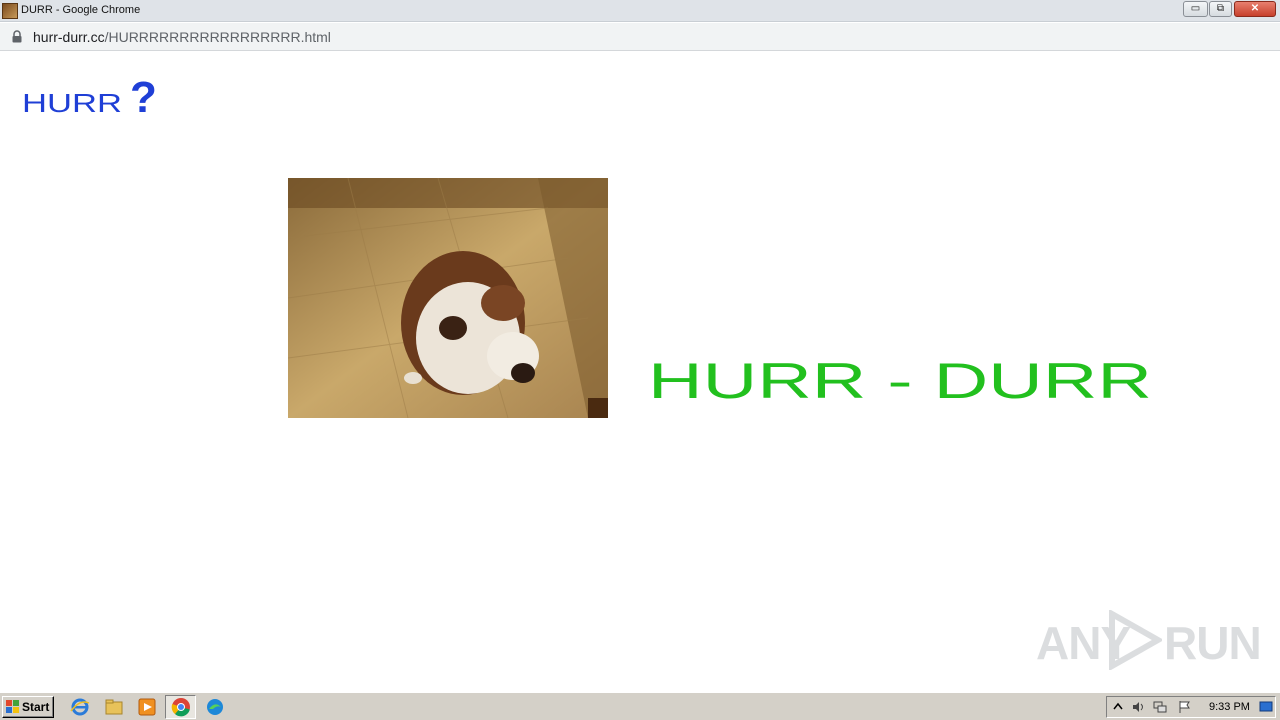 This screenshot has width=1280, height=720. What do you see at coordinates (215, 707) in the screenshot?
I see `edge-icon` at bounding box center [215, 707].